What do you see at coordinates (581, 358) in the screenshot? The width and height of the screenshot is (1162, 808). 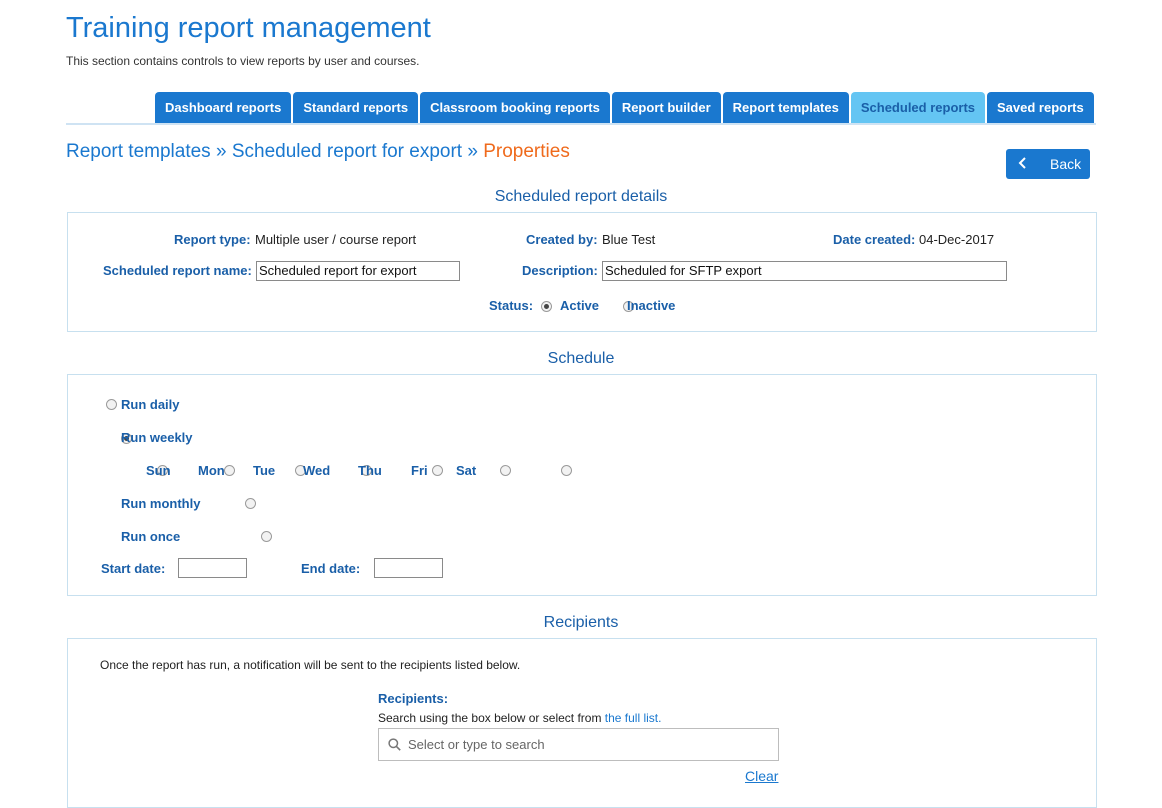 I see `schedule-heading: Schedule` at bounding box center [581, 358].